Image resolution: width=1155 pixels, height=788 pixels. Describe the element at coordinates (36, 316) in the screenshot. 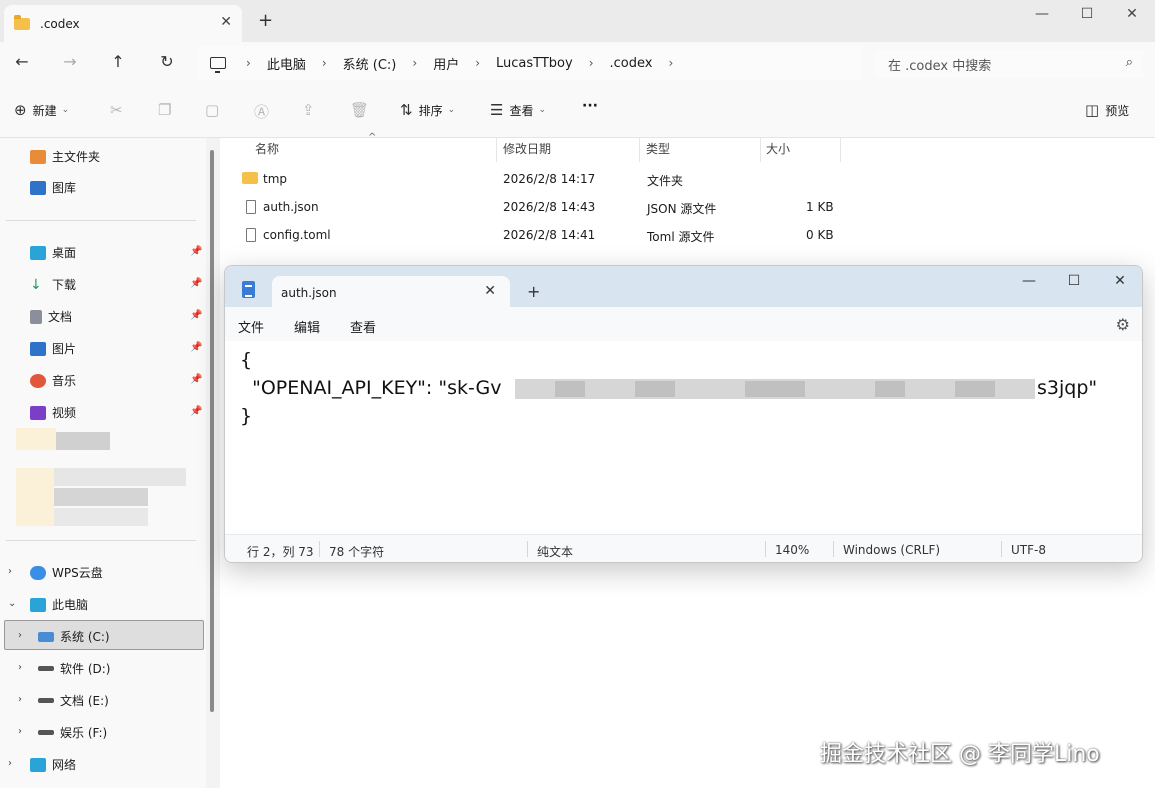

I see `document-icon` at that location.